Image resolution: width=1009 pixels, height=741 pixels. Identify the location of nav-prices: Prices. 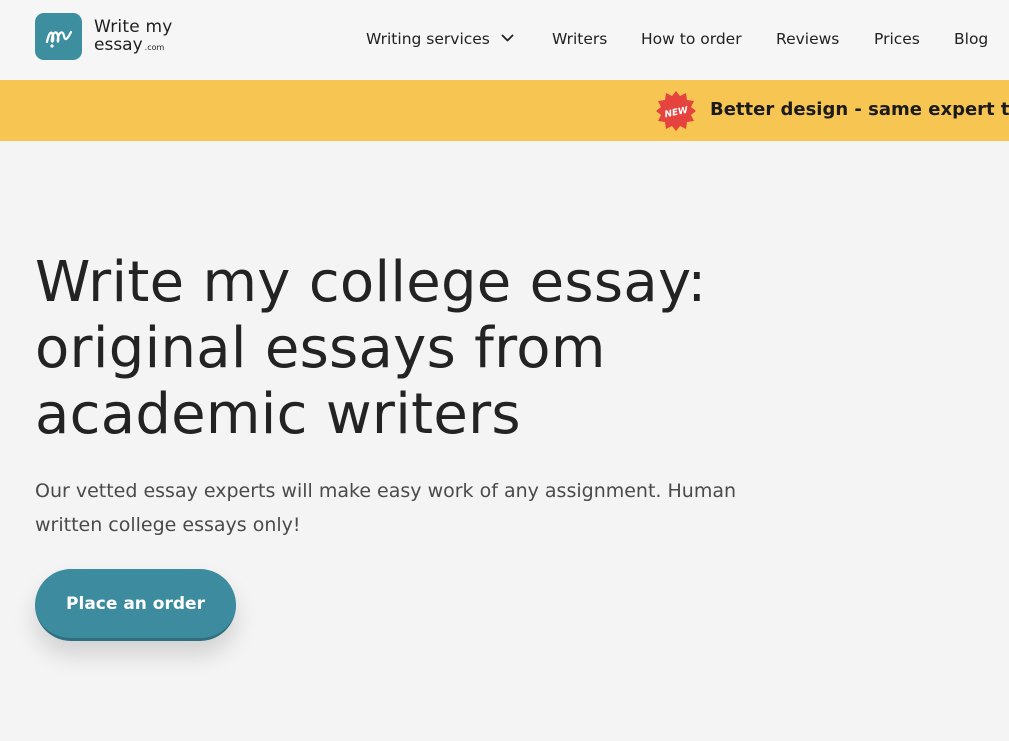
(897, 39).